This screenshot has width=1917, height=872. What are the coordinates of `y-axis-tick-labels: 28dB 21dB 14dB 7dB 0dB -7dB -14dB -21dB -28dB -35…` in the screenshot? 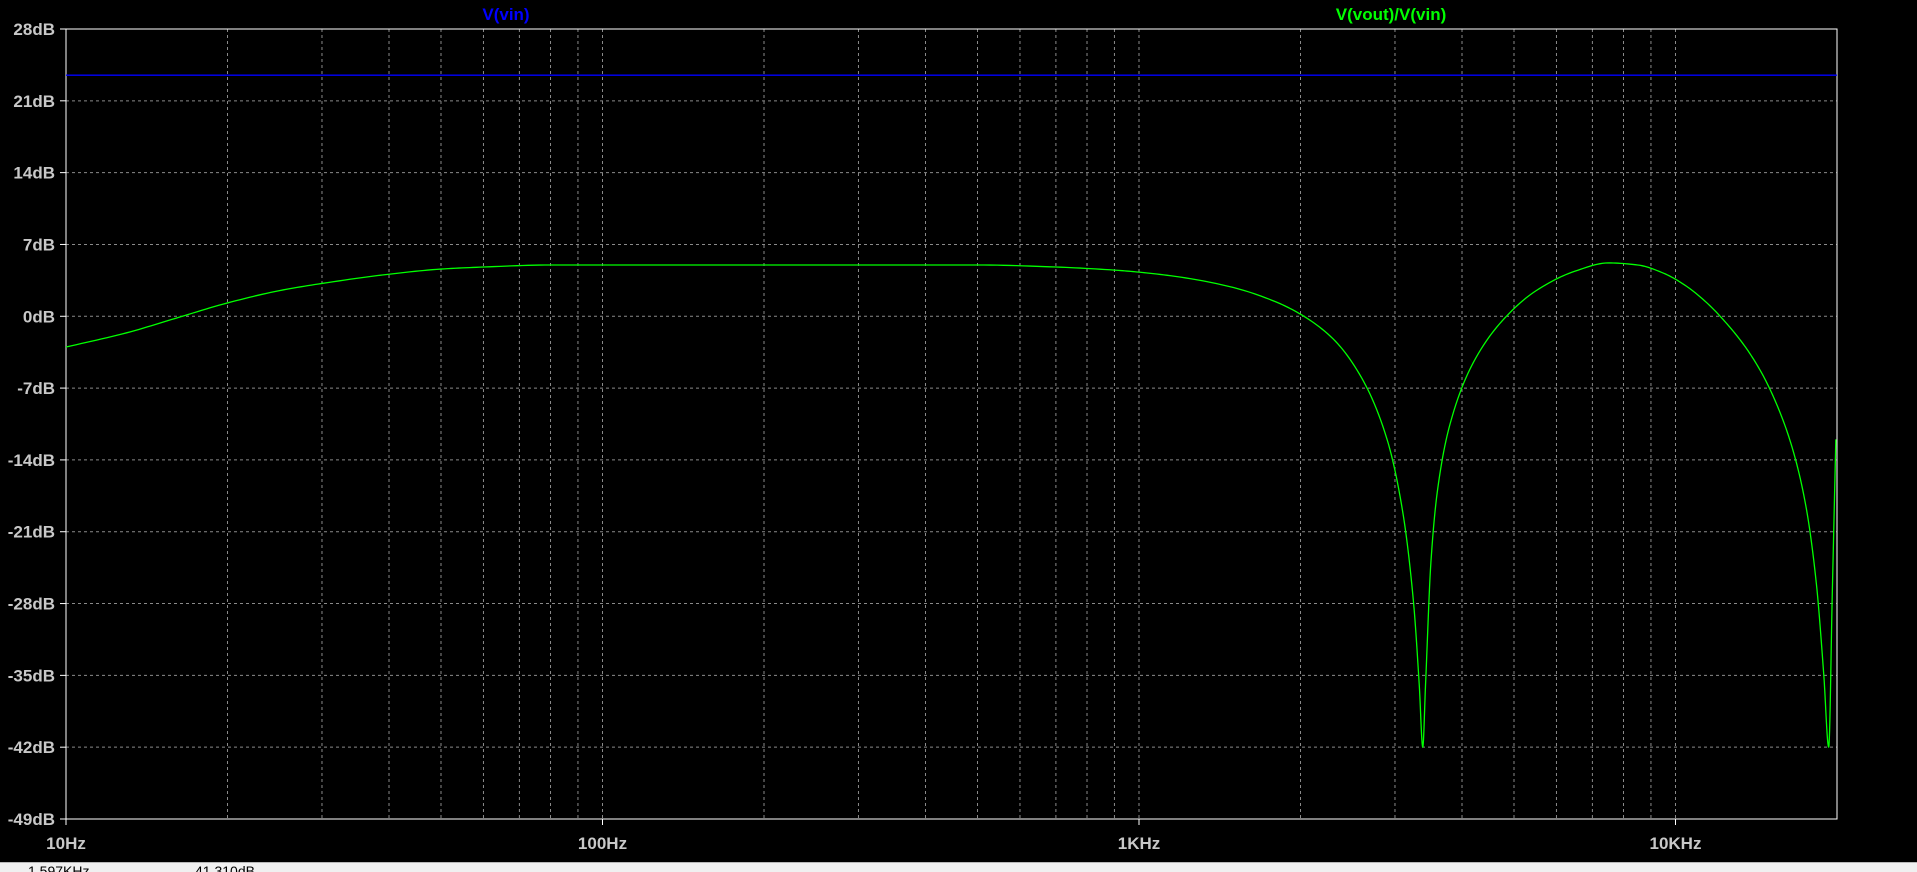 It's located at (37, 424).